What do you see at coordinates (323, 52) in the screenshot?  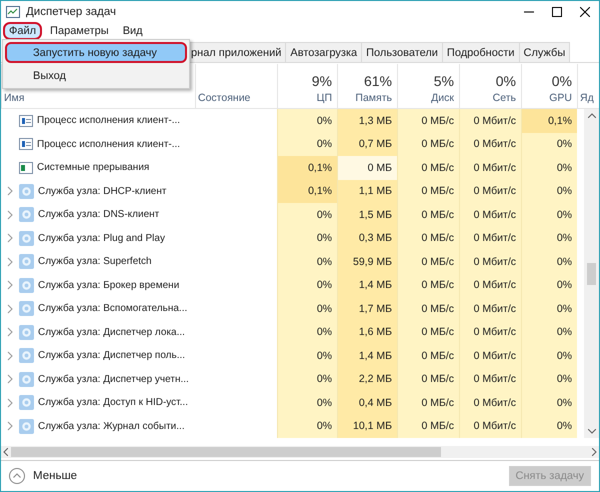 I see `tab: Автозагрузка` at bounding box center [323, 52].